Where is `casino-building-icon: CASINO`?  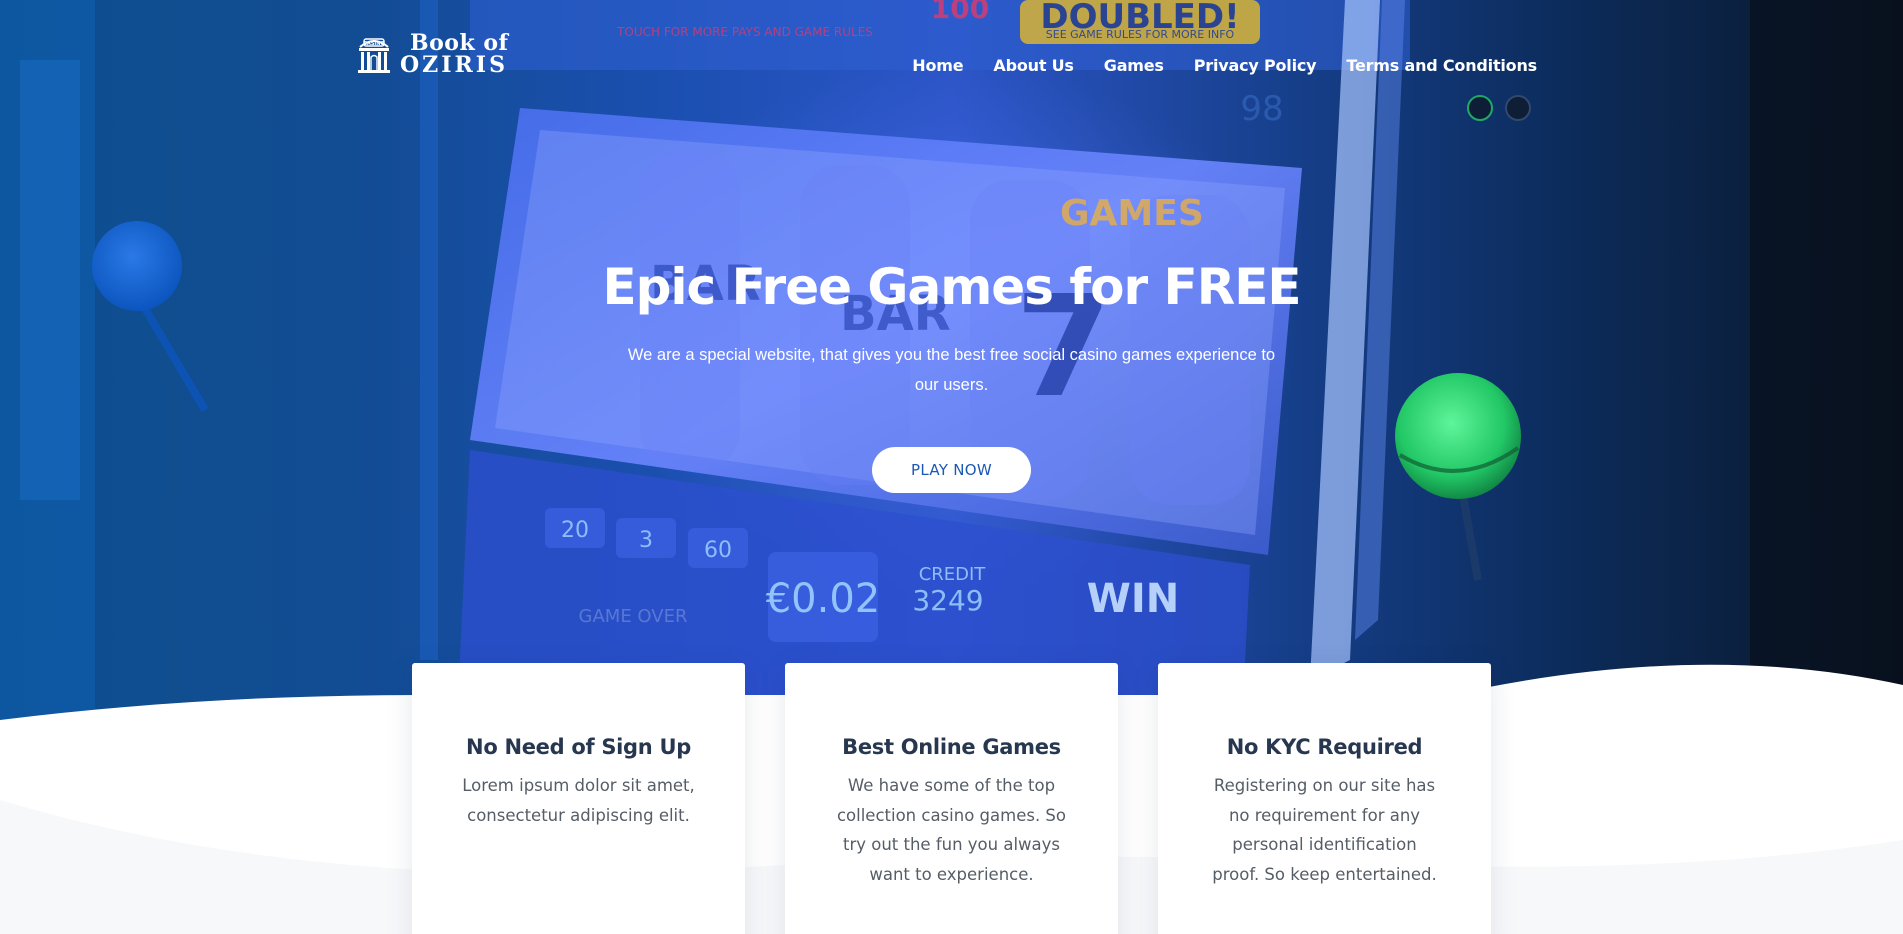 casino-building-icon: CASINO is located at coordinates (374, 55).